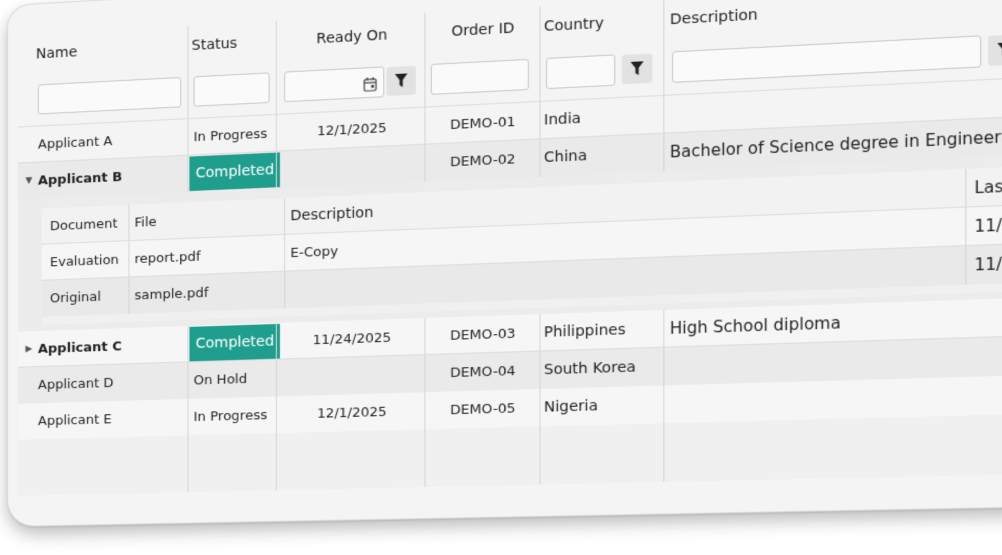 This screenshot has height=555, width=1002. Describe the element at coordinates (637, 68) in the screenshot. I see `country-filter-icon` at that location.